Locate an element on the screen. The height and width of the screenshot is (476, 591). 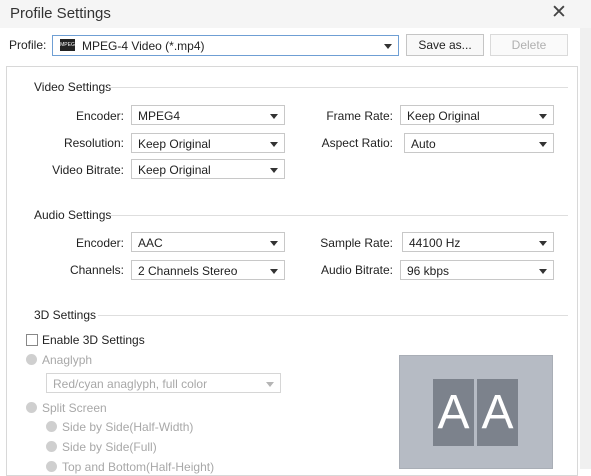
profile-label: Profile: is located at coordinates (28, 45).